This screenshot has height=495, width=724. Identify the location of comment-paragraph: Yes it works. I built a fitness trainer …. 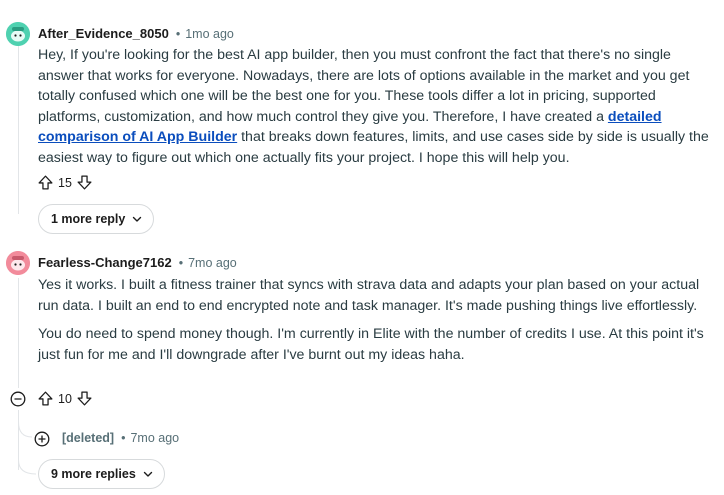
(369, 295).